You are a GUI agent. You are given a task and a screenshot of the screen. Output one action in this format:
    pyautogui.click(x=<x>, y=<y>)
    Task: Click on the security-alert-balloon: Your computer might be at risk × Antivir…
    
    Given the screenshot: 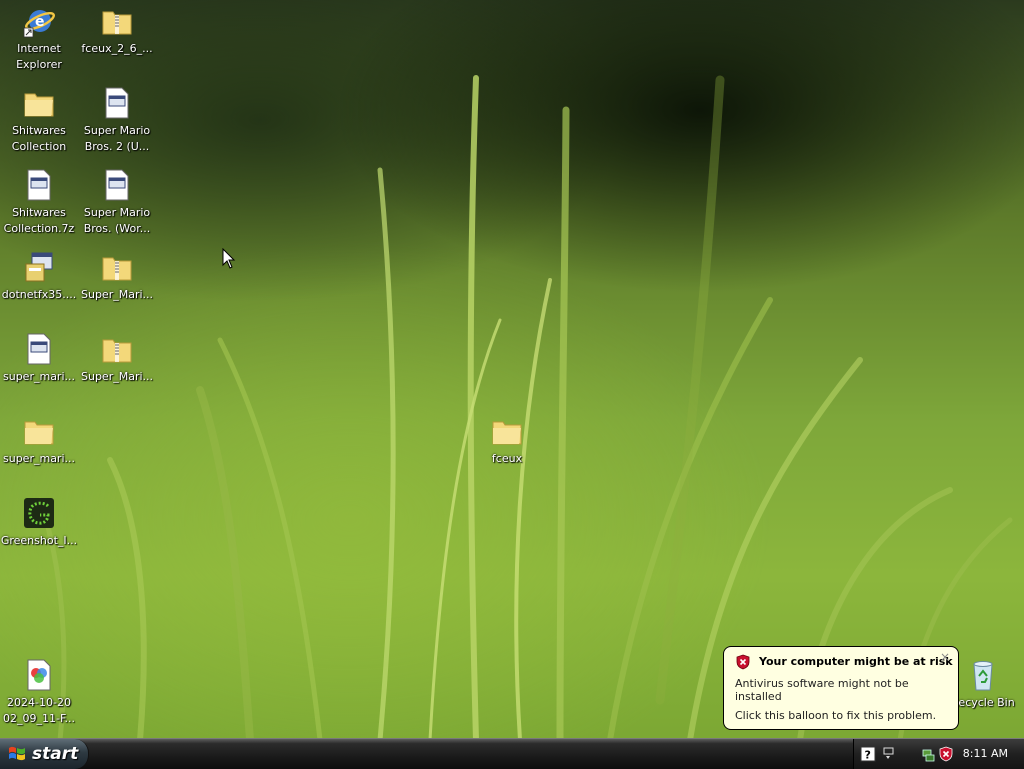 What is the action you would take?
    pyautogui.click(x=841, y=694)
    